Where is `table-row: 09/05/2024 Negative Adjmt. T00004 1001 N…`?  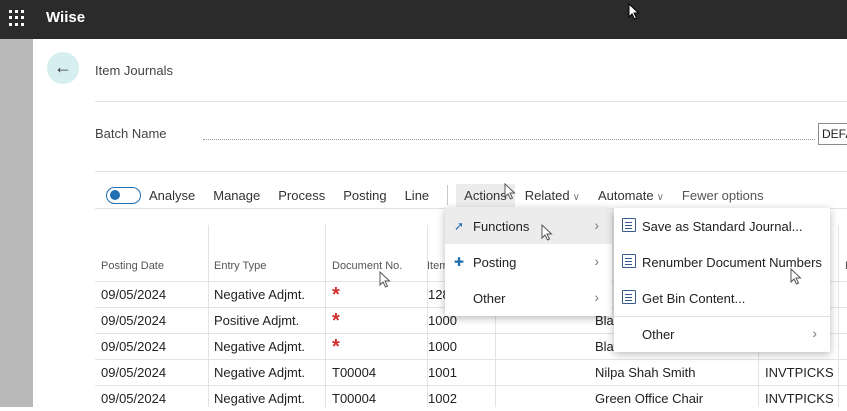
table-row: 09/05/2024 Negative Adjmt. T00004 1001 N… is located at coordinates (471, 372).